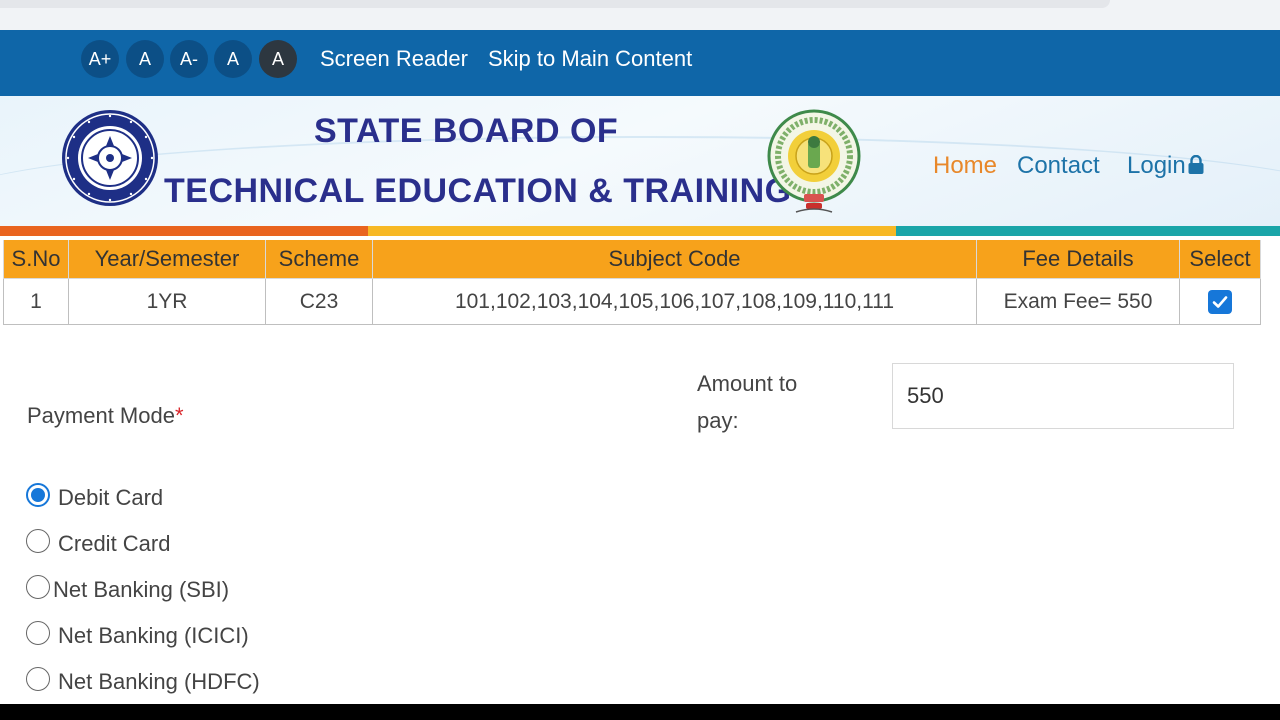 This screenshot has height=720, width=1280. Describe the element at coordinates (319, 259) in the screenshot. I see `column-header-scheme: Scheme` at that location.